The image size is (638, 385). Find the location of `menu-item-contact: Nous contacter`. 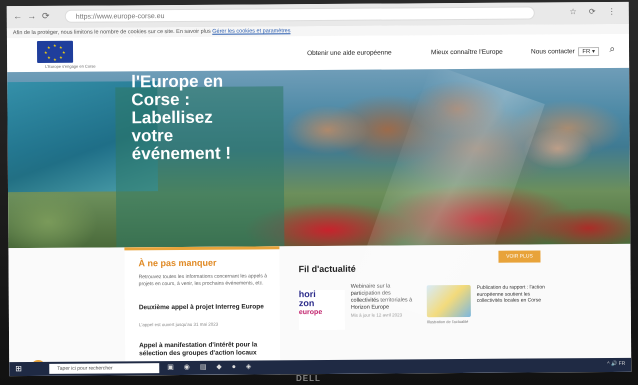

menu-item-contact: Nous contacter is located at coordinates (553, 51).